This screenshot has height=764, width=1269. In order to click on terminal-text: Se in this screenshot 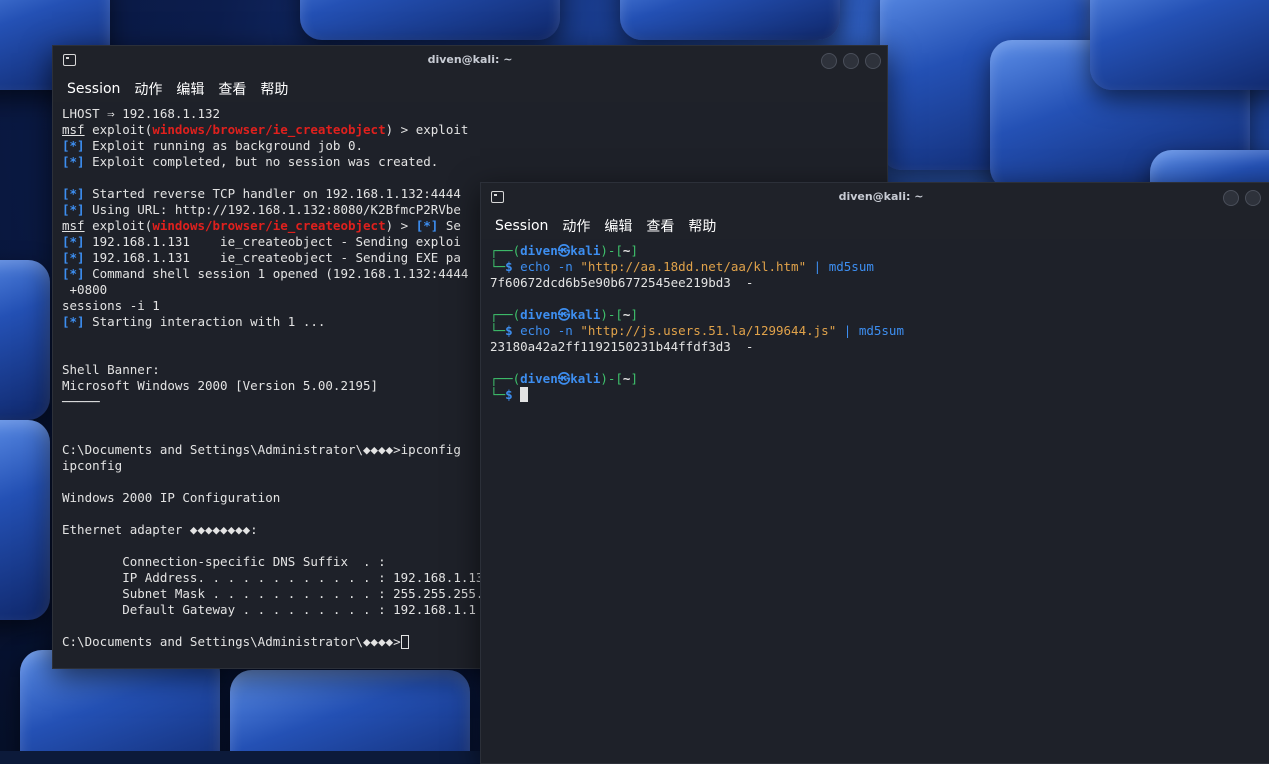, I will do `click(449, 225)`.